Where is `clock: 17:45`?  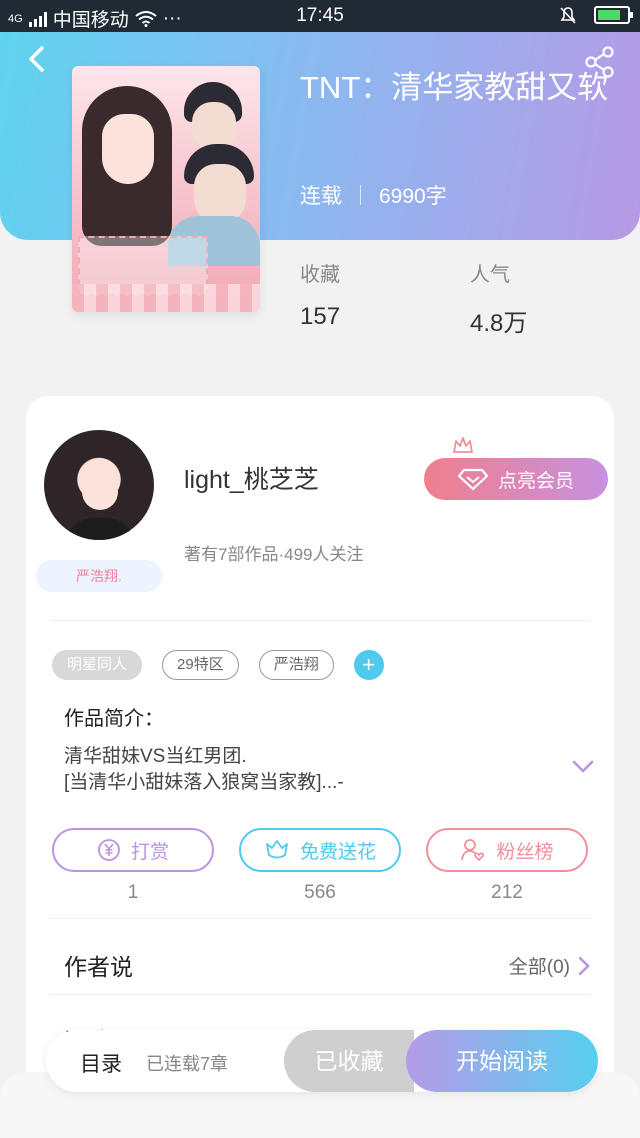
clock: 17:45 is located at coordinates (320, 15).